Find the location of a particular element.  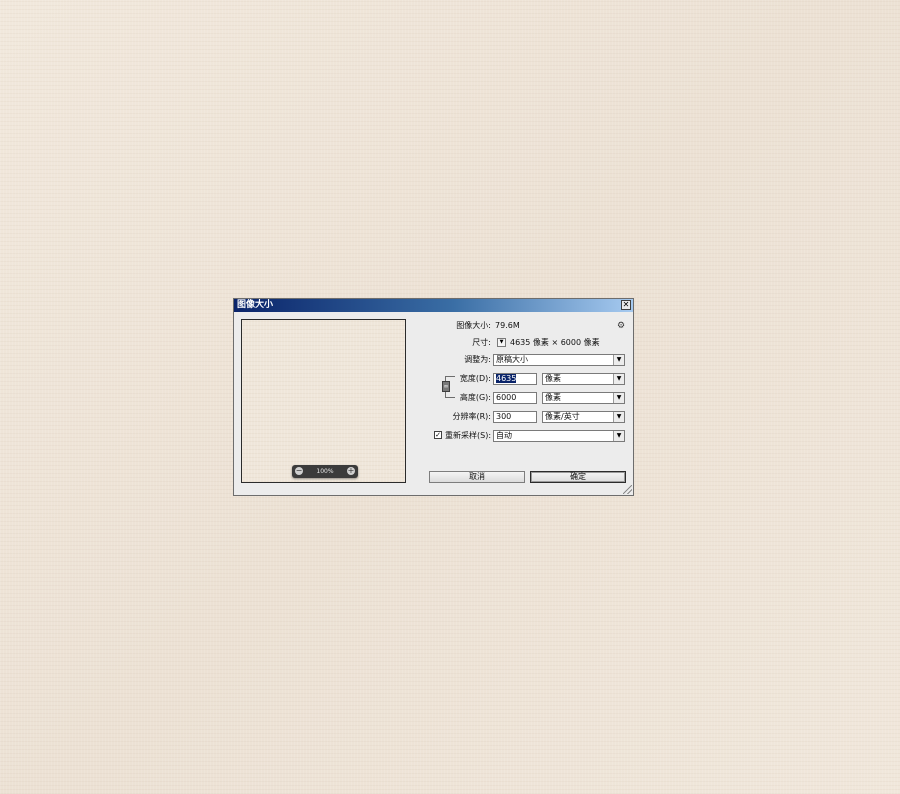

zoom-level: 100% is located at coordinates (325, 471).